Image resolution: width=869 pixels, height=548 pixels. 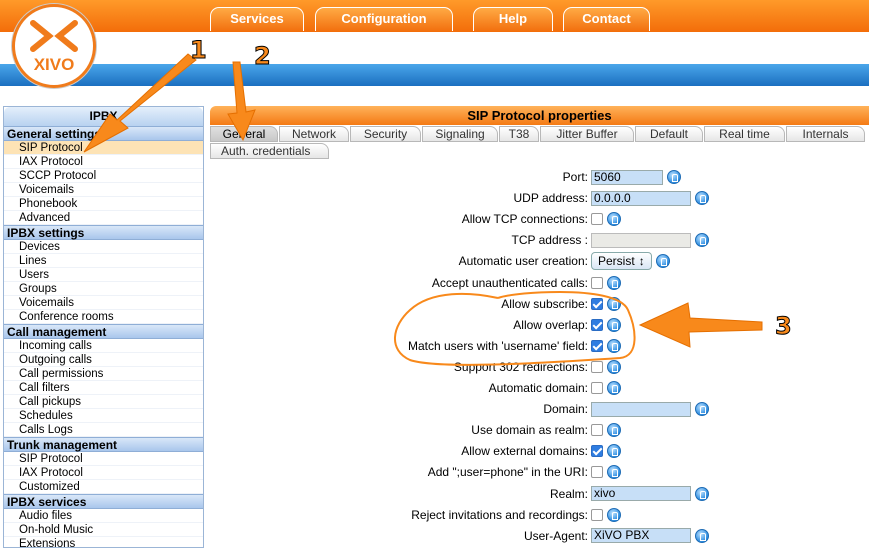 What do you see at coordinates (103, 416) in the screenshot?
I see `sidebar-item: Schedules` at bounding box center [103, 416].